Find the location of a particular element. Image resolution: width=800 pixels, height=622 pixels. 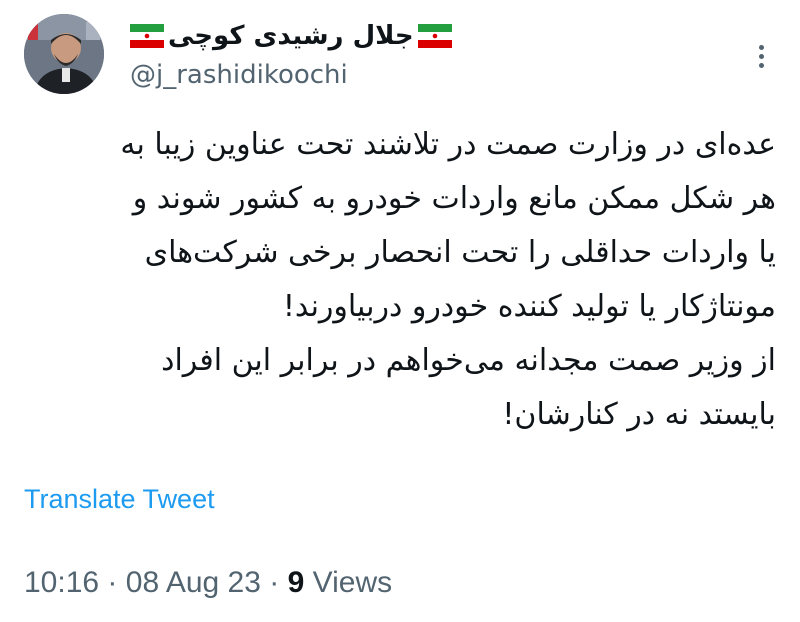

author-name-row: جلال رشیدی کوچی is located at coordinates (340, 36).